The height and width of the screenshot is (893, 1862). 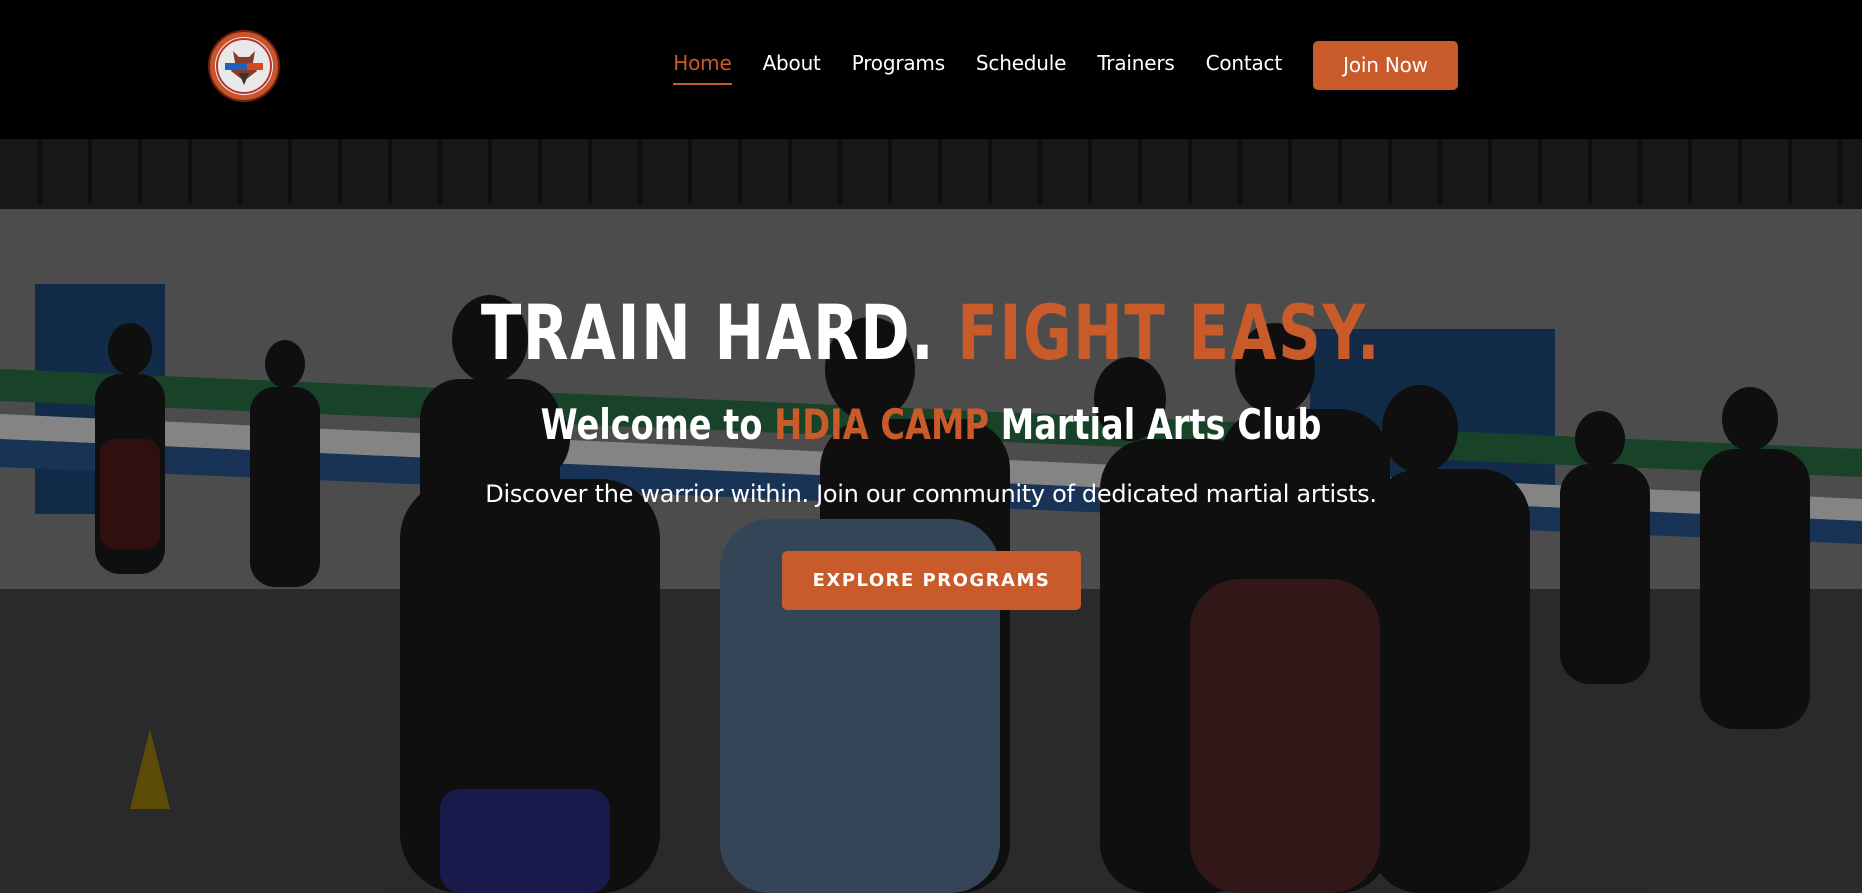 I want to click on nav-programs-link: Programs, so click(x=898, y=65).